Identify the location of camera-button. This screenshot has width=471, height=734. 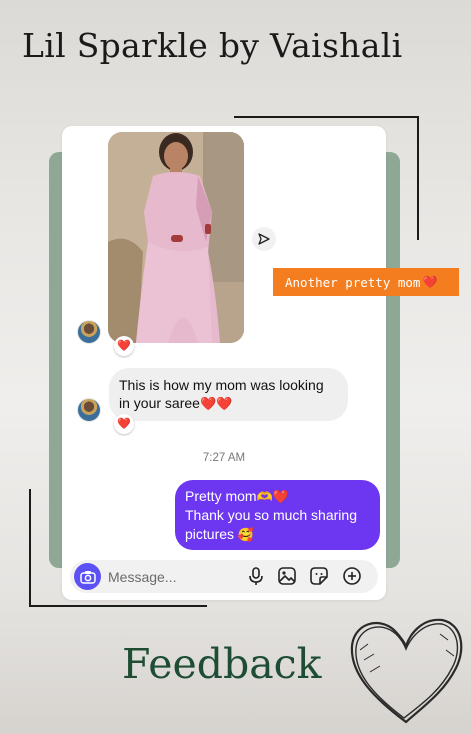
(87, 576).